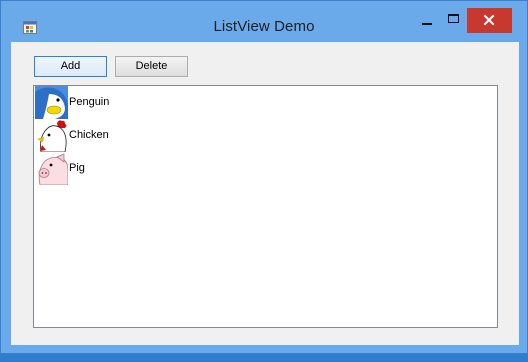 The image size is (528, 362). I want to click on pig-icon, so click(51, 168).